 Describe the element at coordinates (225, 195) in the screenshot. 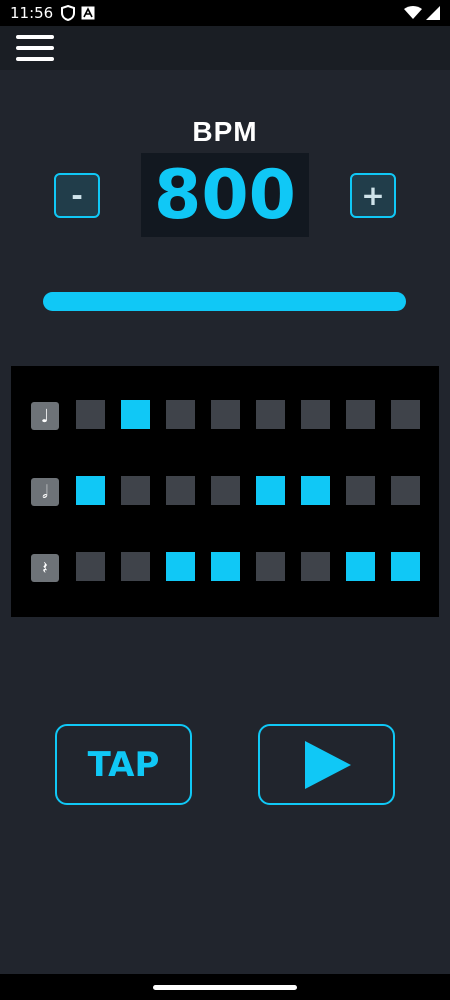

I see `bpm-value: 800` at that location.